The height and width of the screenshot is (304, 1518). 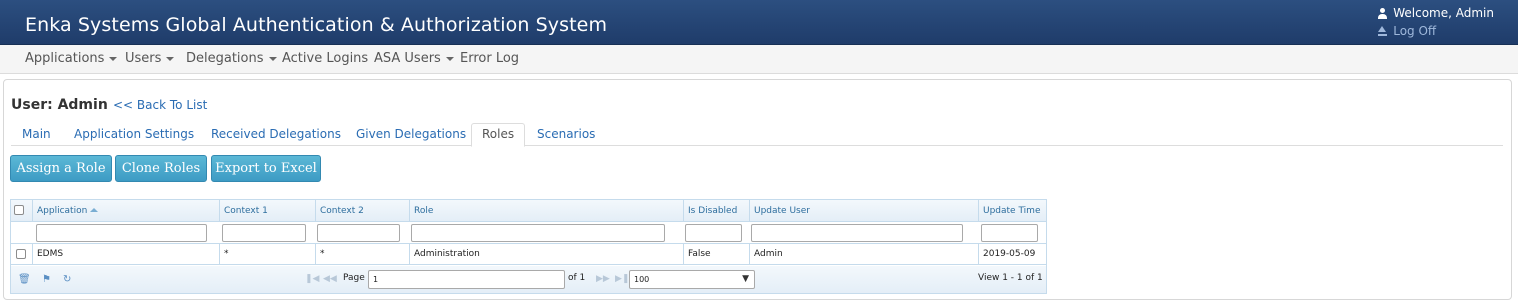 What do you see at coordinates (358, 233) in the screenshot?
I see `filter-context2-input` at bounding box center [358, 233].